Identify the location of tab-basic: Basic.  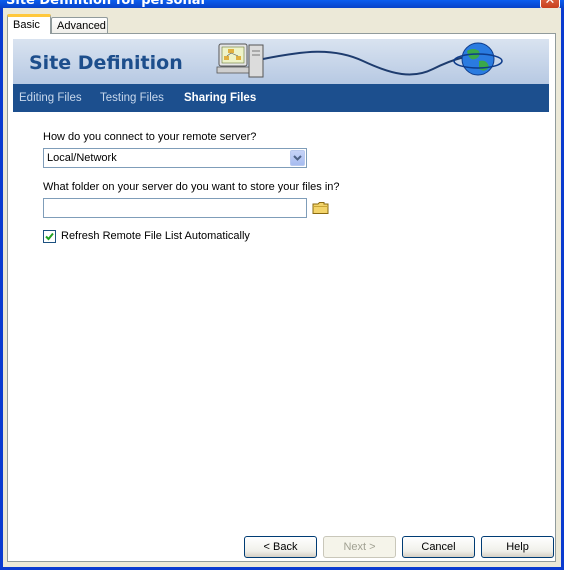
(29, 24).